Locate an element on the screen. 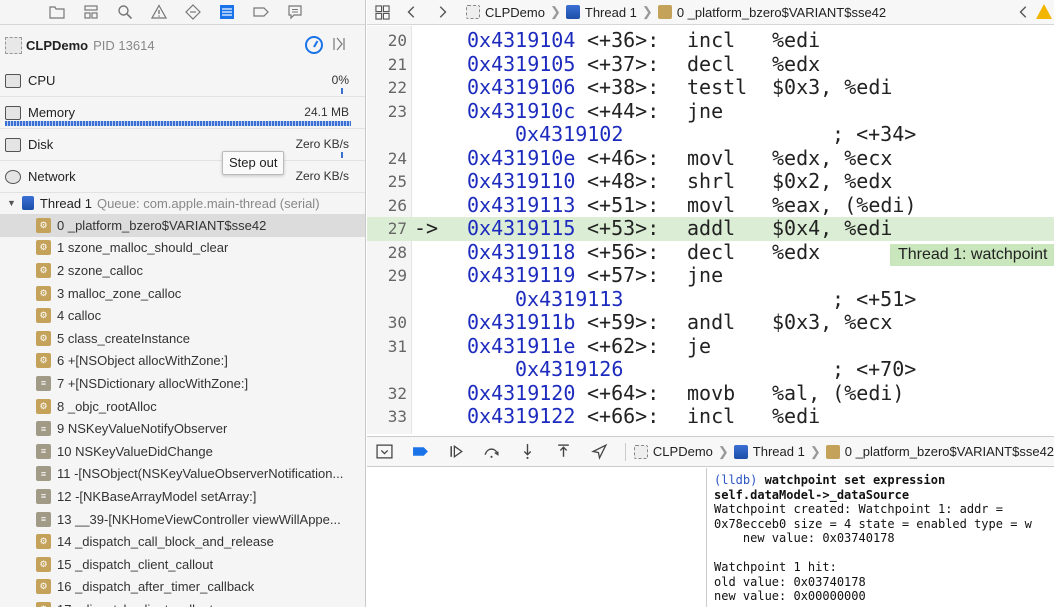  related-items-icon is located at coordinates (382, 12).